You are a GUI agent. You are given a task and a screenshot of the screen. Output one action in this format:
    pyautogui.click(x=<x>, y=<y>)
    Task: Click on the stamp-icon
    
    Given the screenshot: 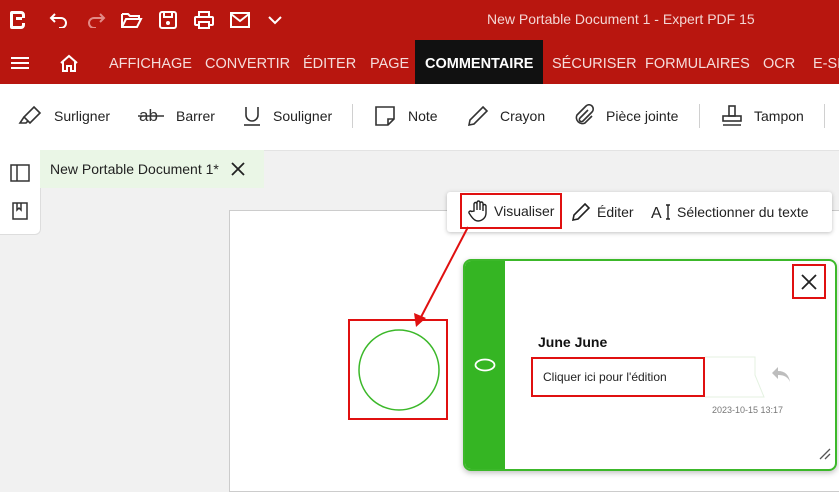 What is the action you would take?
    pyautogui.click(x=732, y=115)
    